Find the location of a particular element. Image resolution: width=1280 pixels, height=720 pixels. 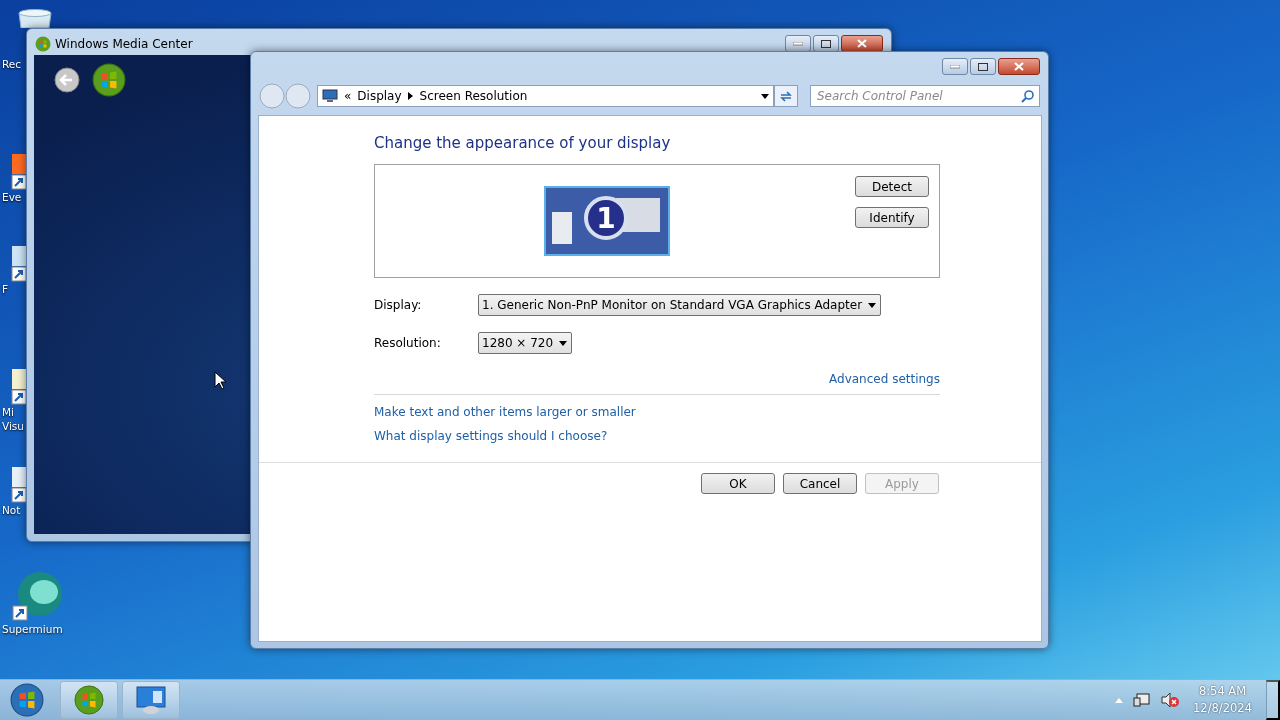

dialog-button: OK is located at coordinates (738, 483).